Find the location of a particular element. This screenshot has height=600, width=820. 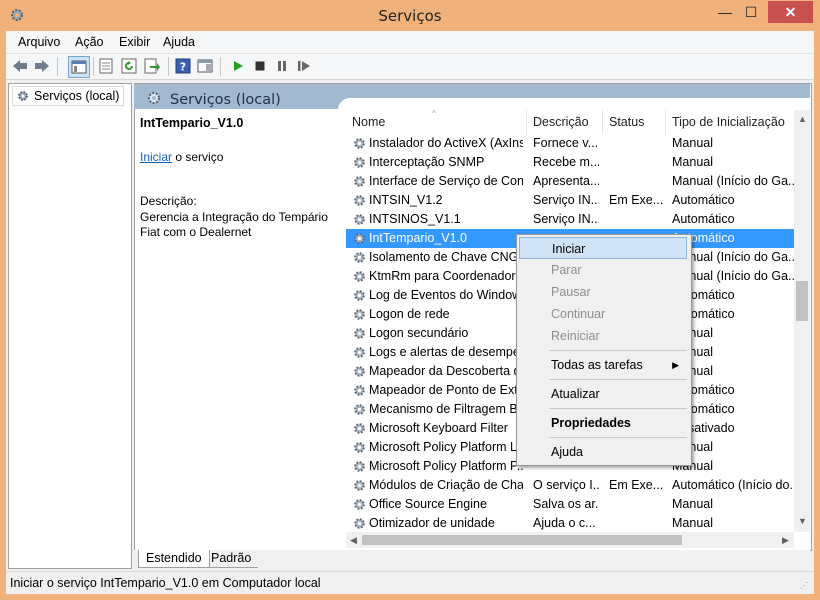

column-name-label: Nome is located at coordinates (369, 122).